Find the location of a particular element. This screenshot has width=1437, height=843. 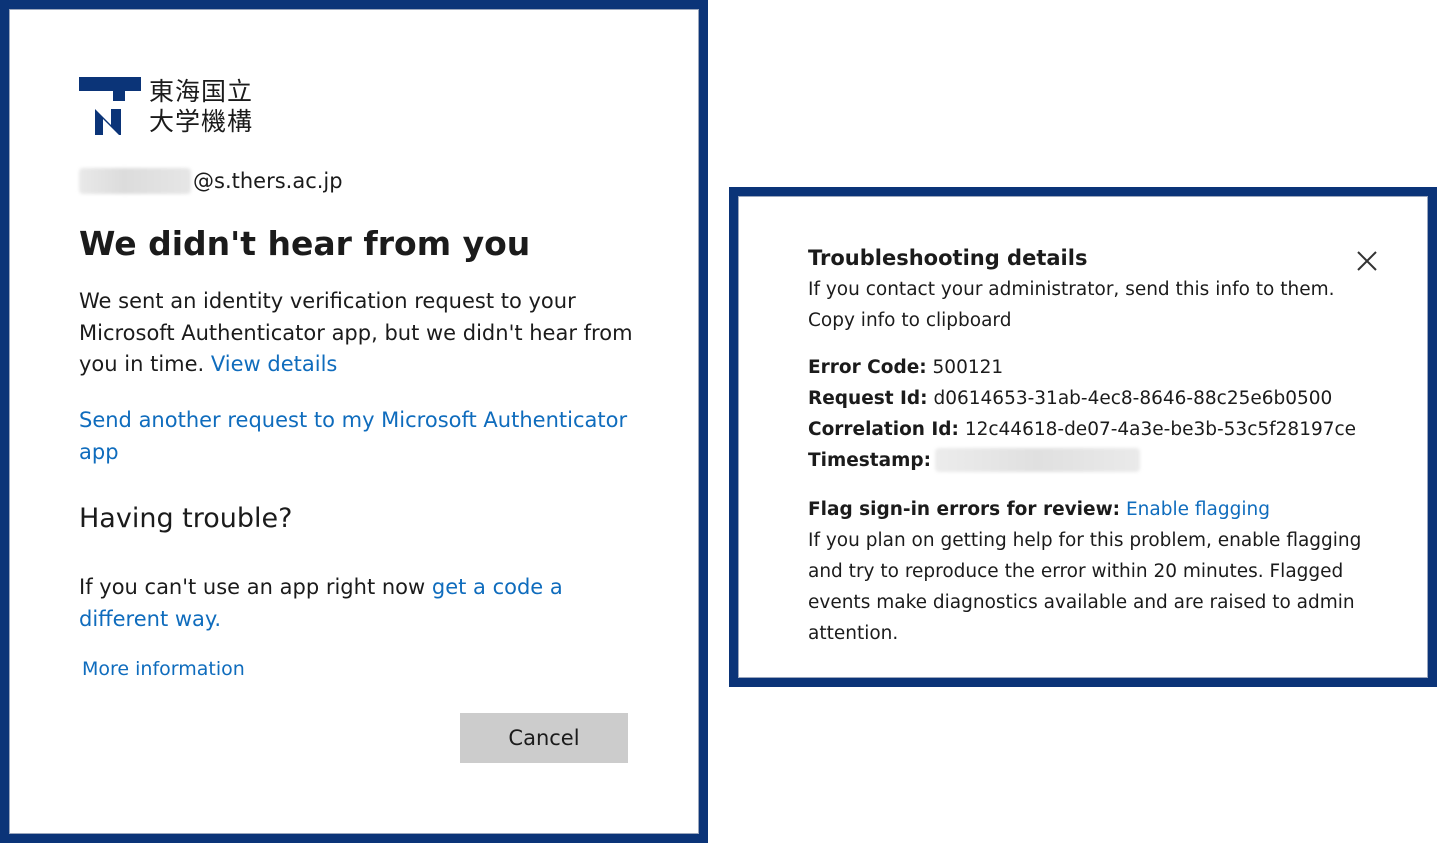

close-icon is located at coordinates (1367, 261).